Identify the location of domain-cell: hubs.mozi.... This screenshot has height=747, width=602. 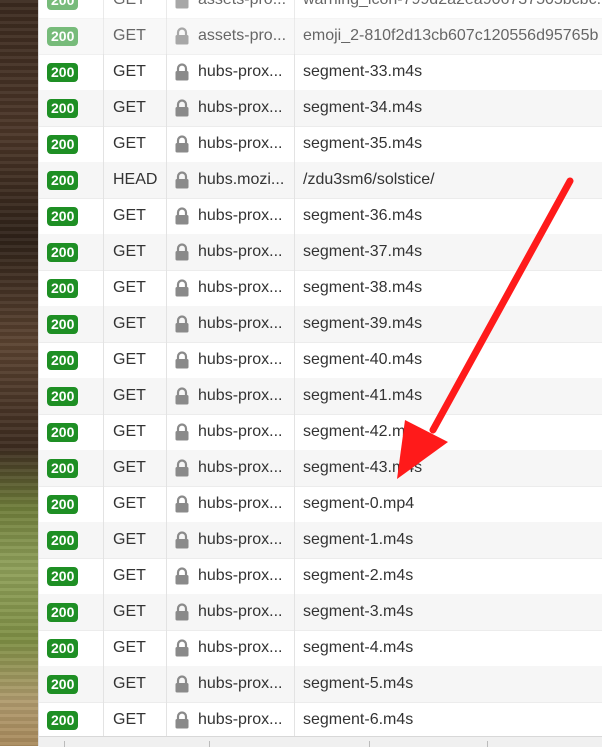
(231, 180).